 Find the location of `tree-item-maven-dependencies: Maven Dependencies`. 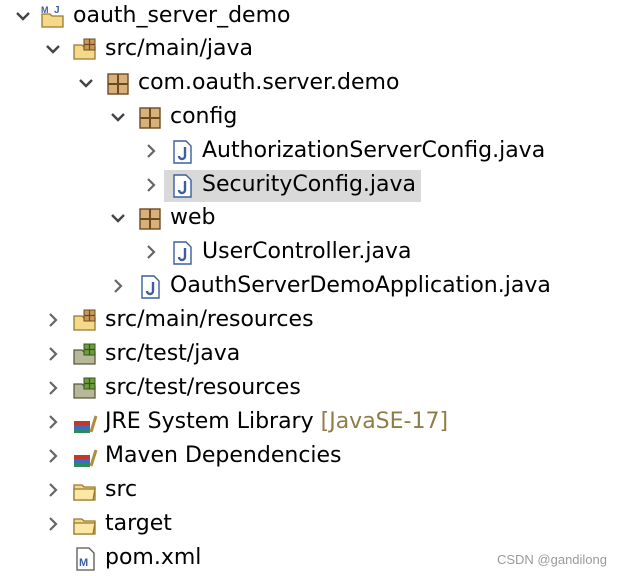

tree-item-maven-dependencies: Maven Dependencies is located at coordinates (310, 457).